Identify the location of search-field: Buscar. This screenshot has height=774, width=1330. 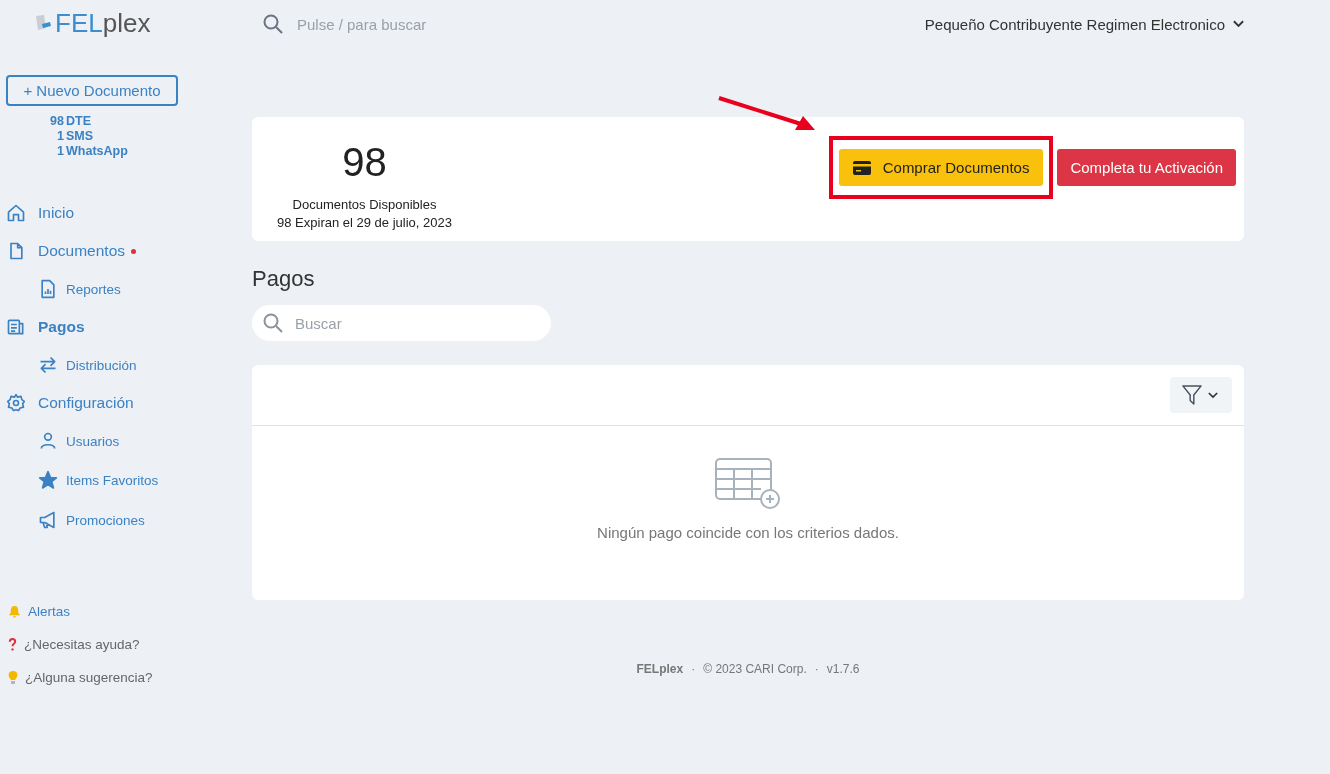
(401, 323).